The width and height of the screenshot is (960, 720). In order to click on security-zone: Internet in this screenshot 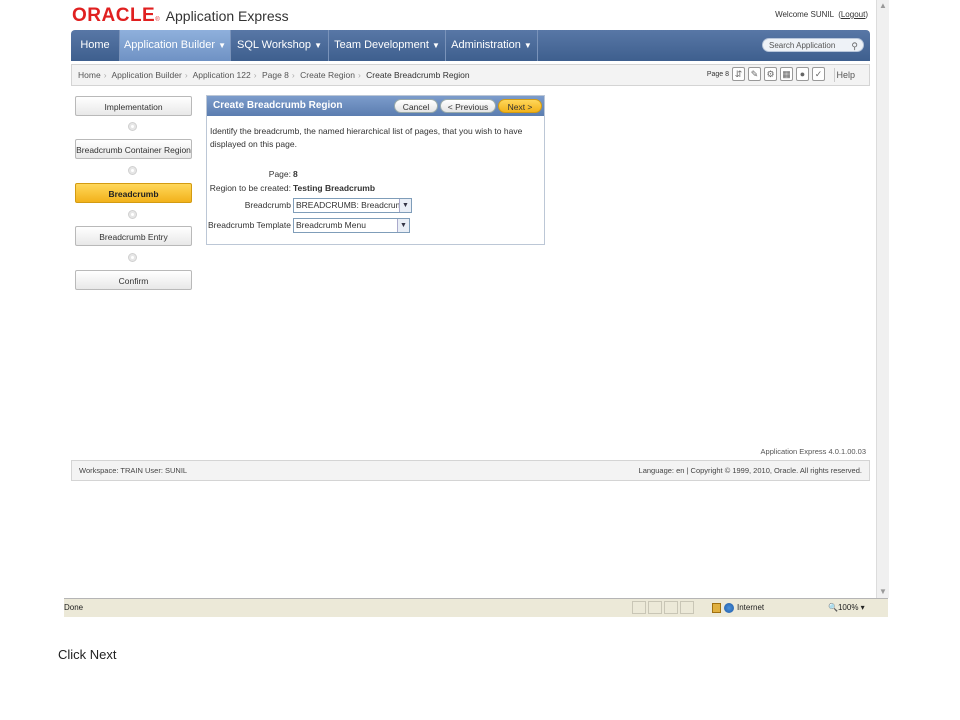, I will do `click(738, 607)`.